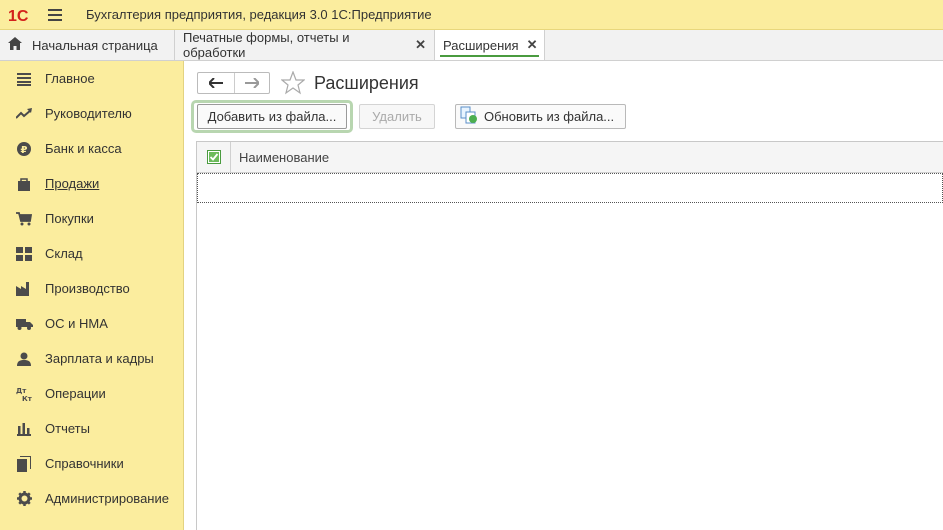 Image resolution: width=943 pixels, height=530 pixels. What do you see at coordinates (24, 289) in the screenshot?
I see `factory-icon` at bounding box center [24, 289].